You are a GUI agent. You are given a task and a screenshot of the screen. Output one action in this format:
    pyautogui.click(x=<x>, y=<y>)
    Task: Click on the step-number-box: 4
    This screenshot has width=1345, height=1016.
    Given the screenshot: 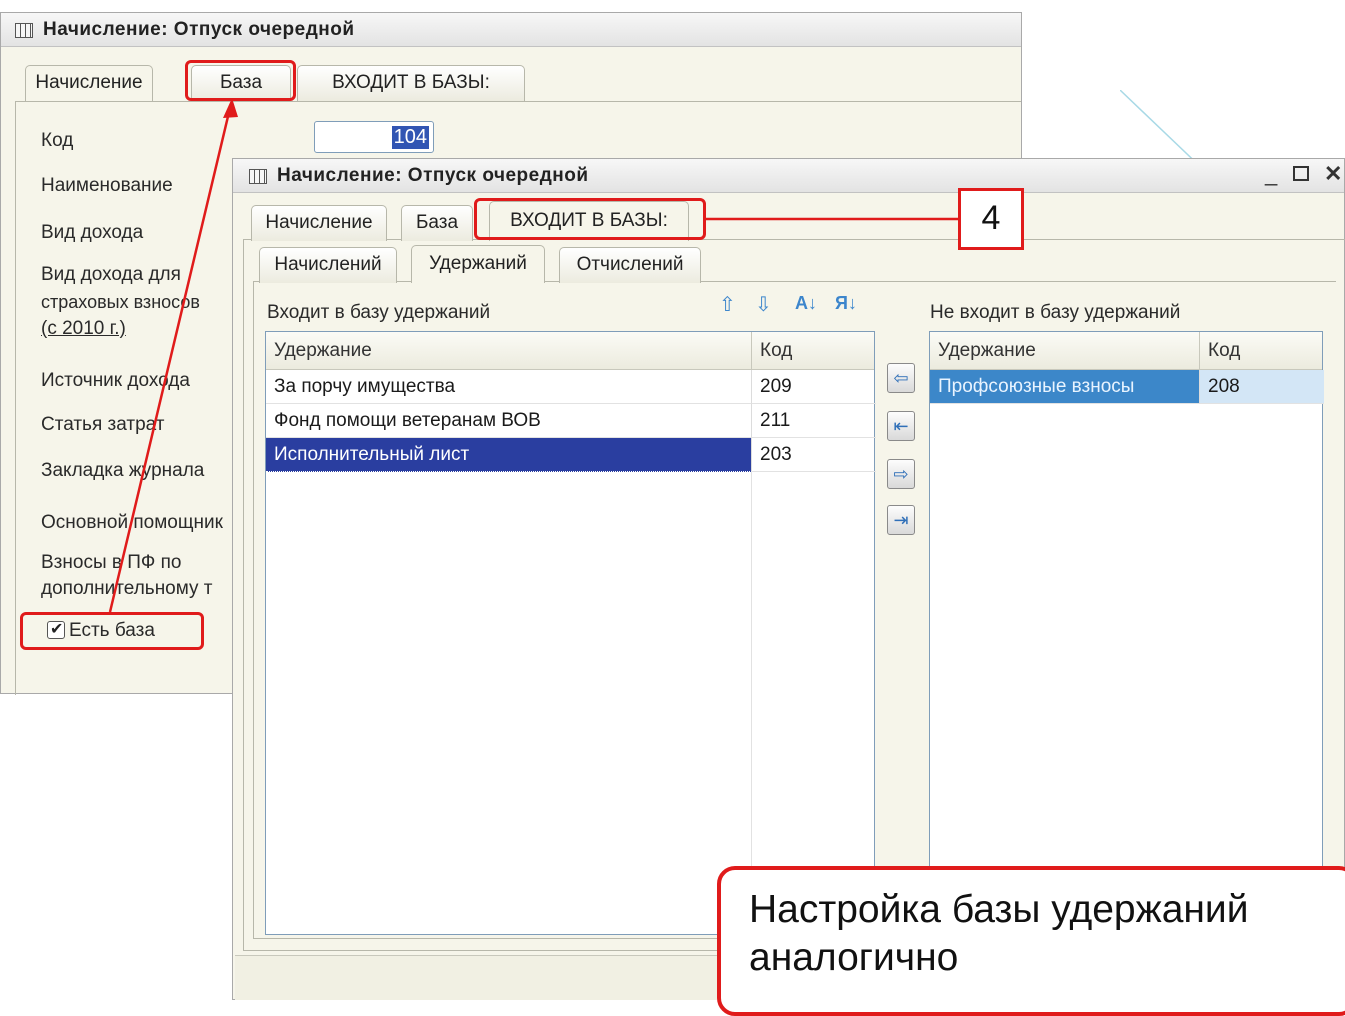 What is the action you would take?
    pyautogui.click(x=991, y=219)
    